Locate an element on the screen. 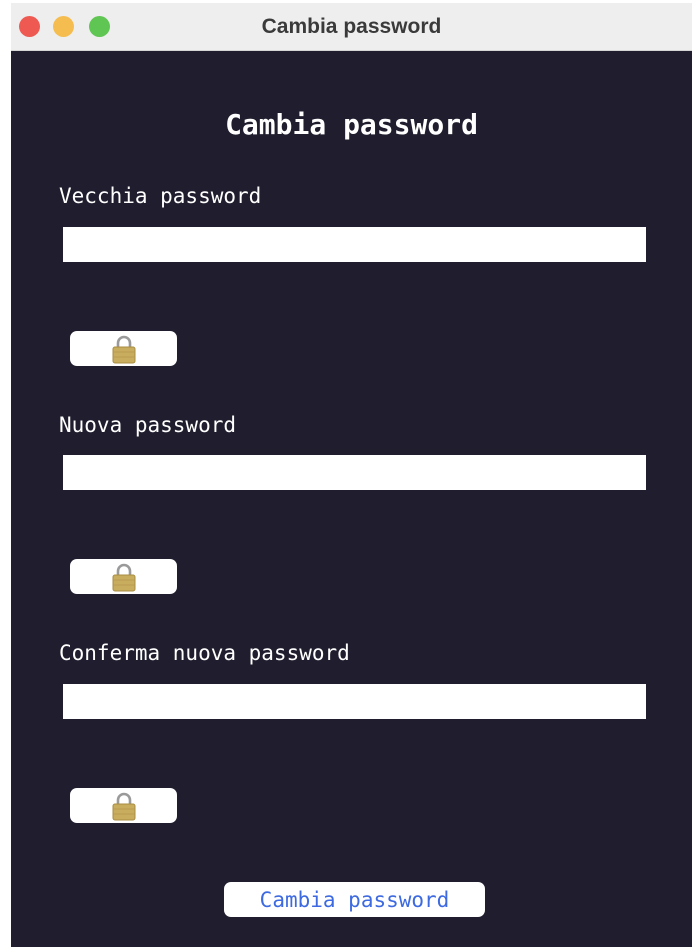 The image size is (692, 950). old-password-visibility-toggle is located at coordinates (123, 348).